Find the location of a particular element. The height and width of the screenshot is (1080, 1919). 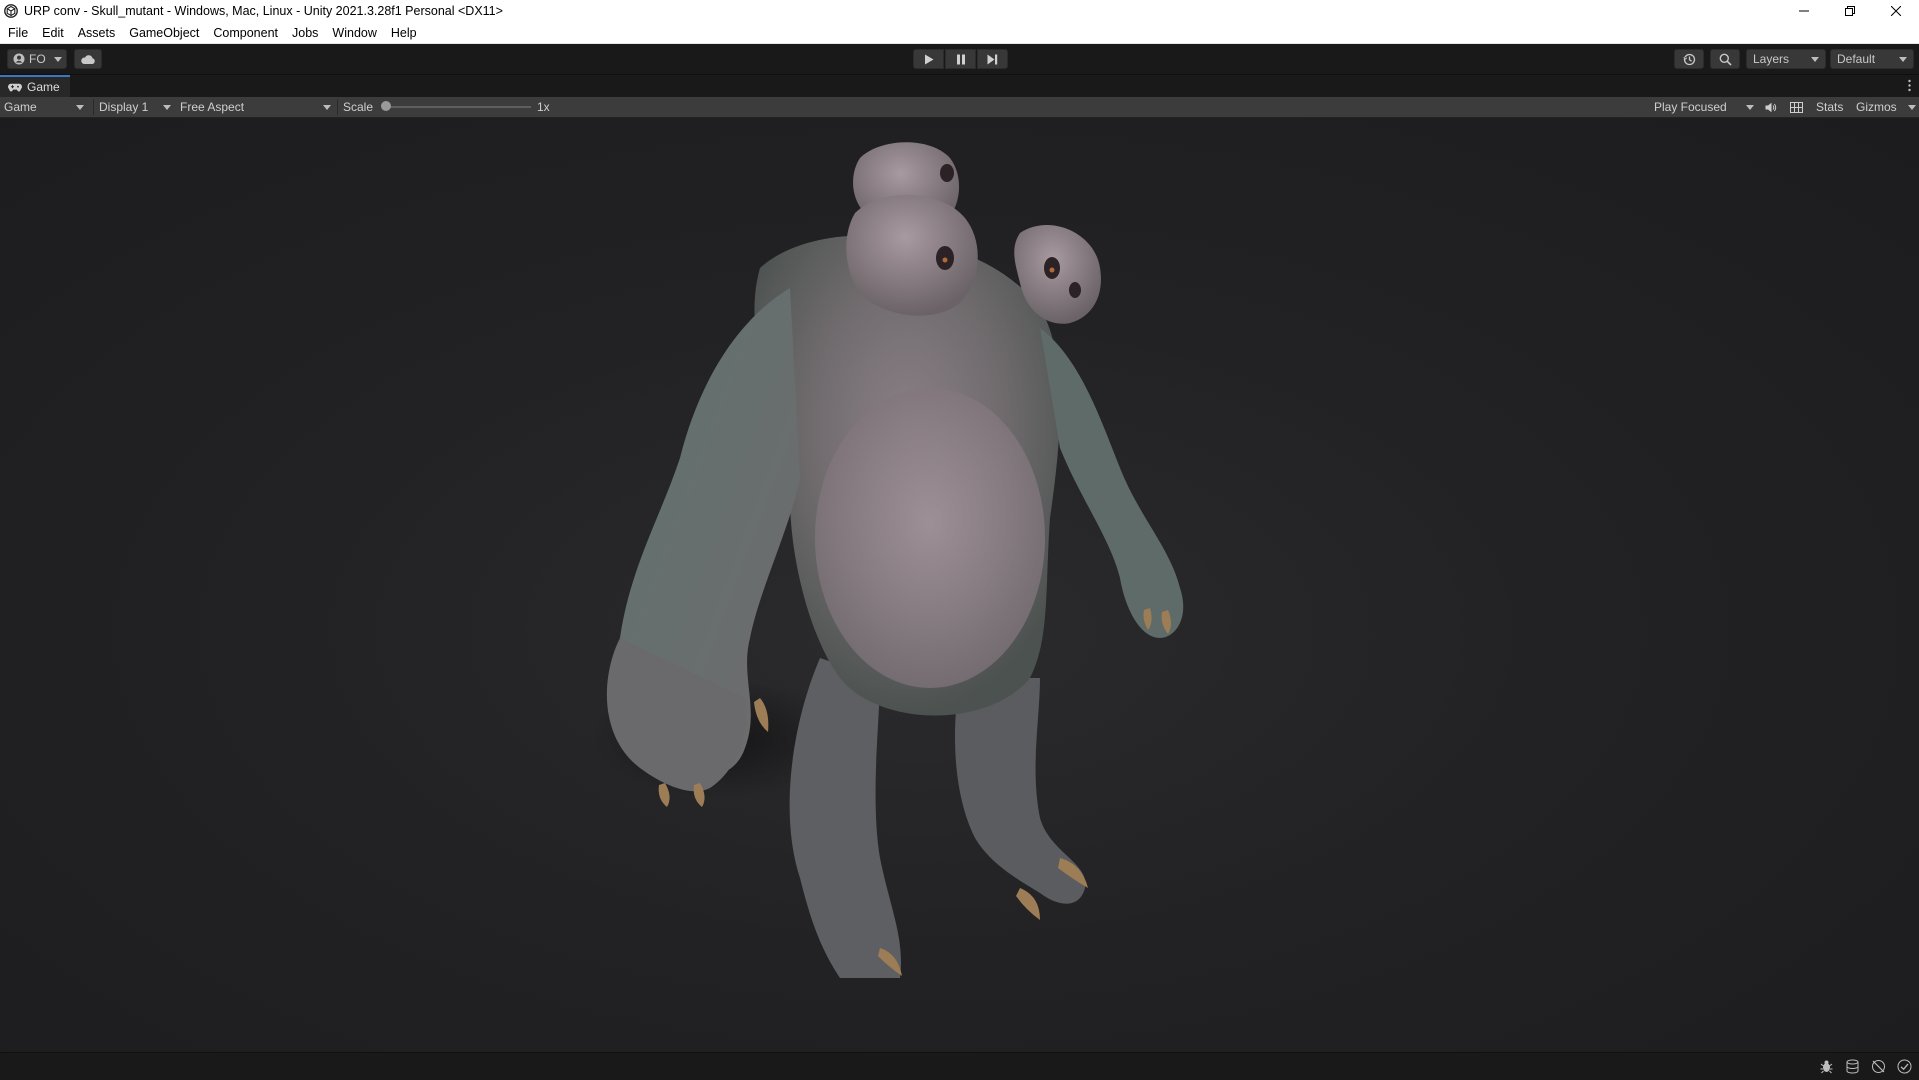

playmode-controls is located at coordinates (961, 59).